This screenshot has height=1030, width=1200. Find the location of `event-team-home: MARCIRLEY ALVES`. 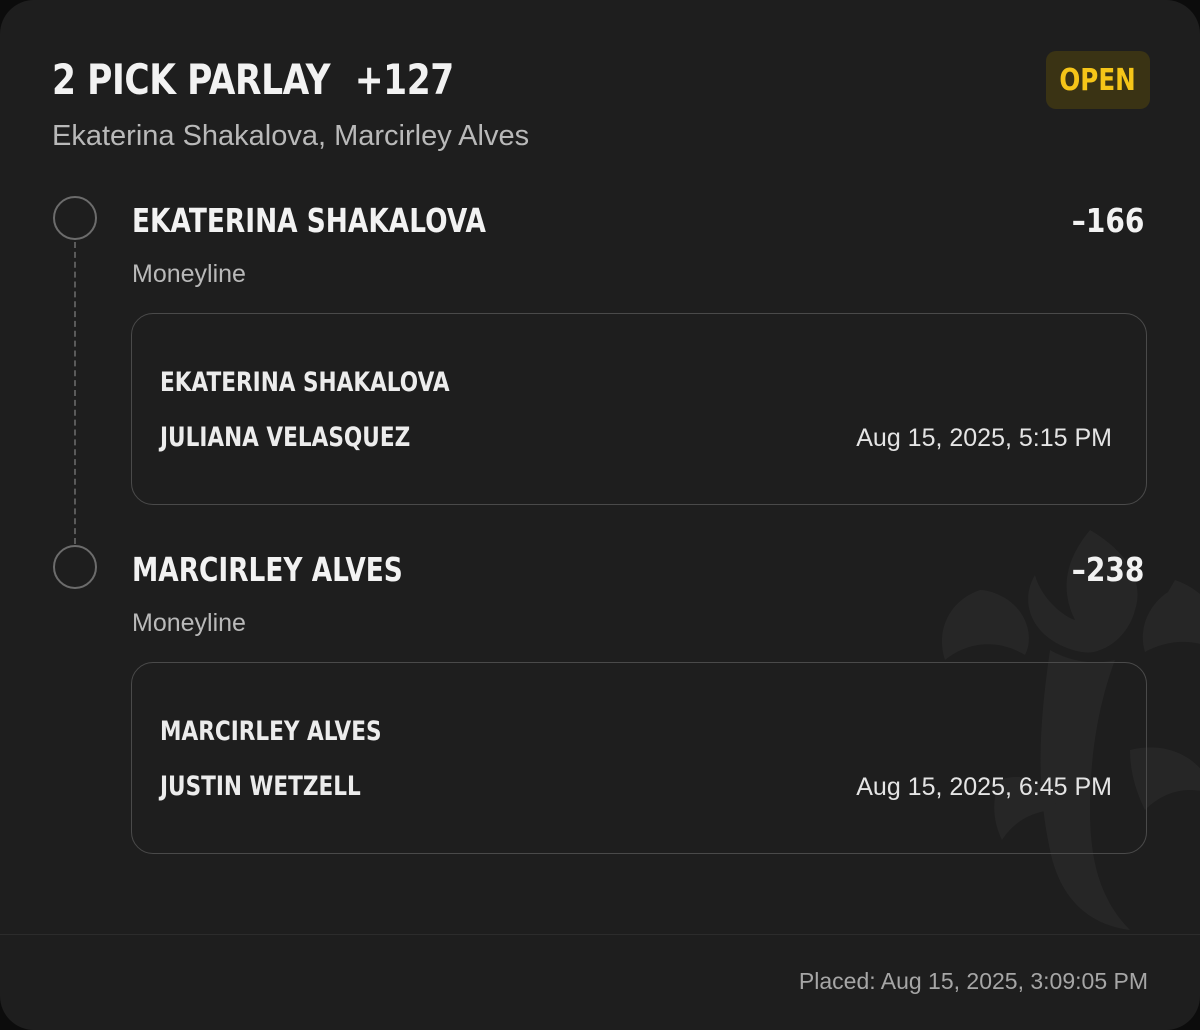

event-team-home: MARCIRLEY ALVES is located at coordinates (271, 731).